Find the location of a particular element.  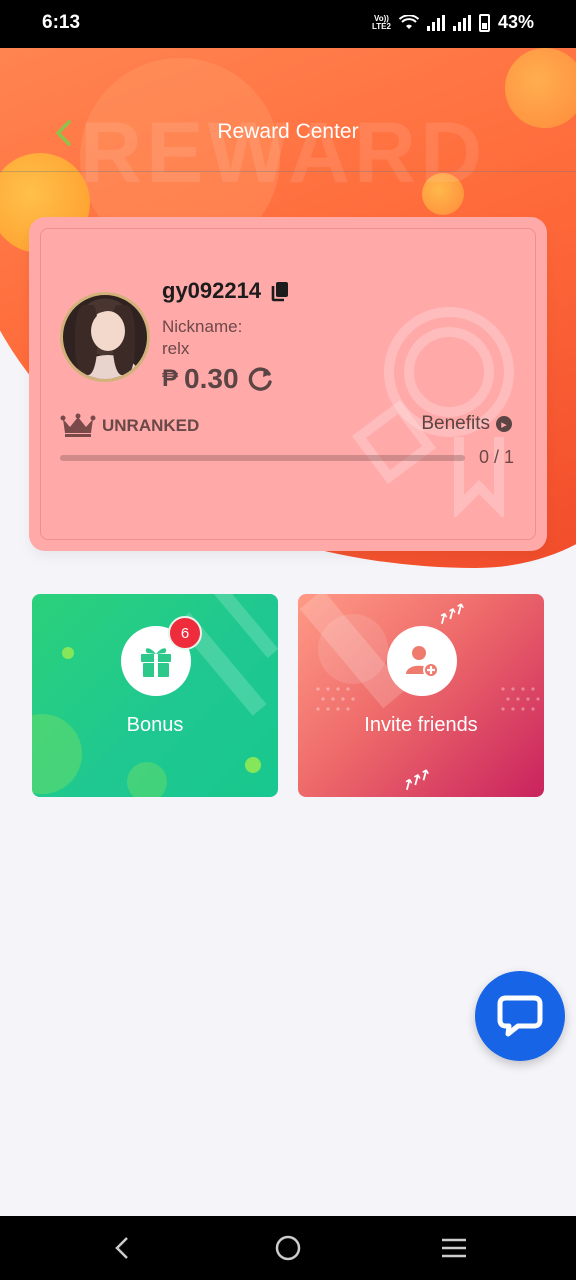

balance-row: ₱ 0.30 is located at coordinates (218, 379).